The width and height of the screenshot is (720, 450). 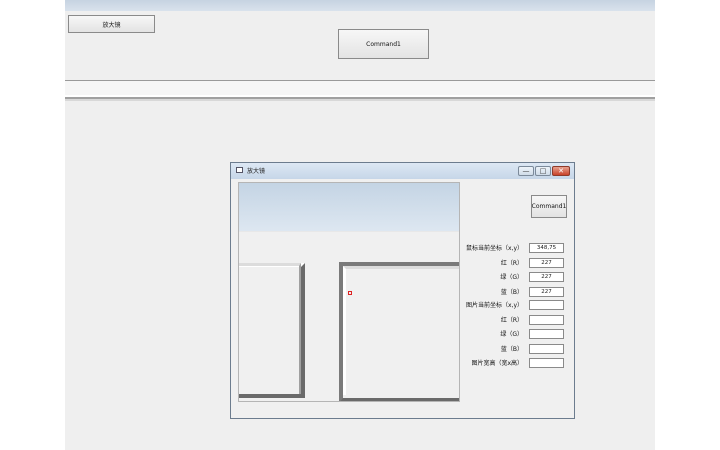 What do you see at coordinates (561, 171) in the screenshot?
I see `close-button: ✕` at bounding box center [561, 171].